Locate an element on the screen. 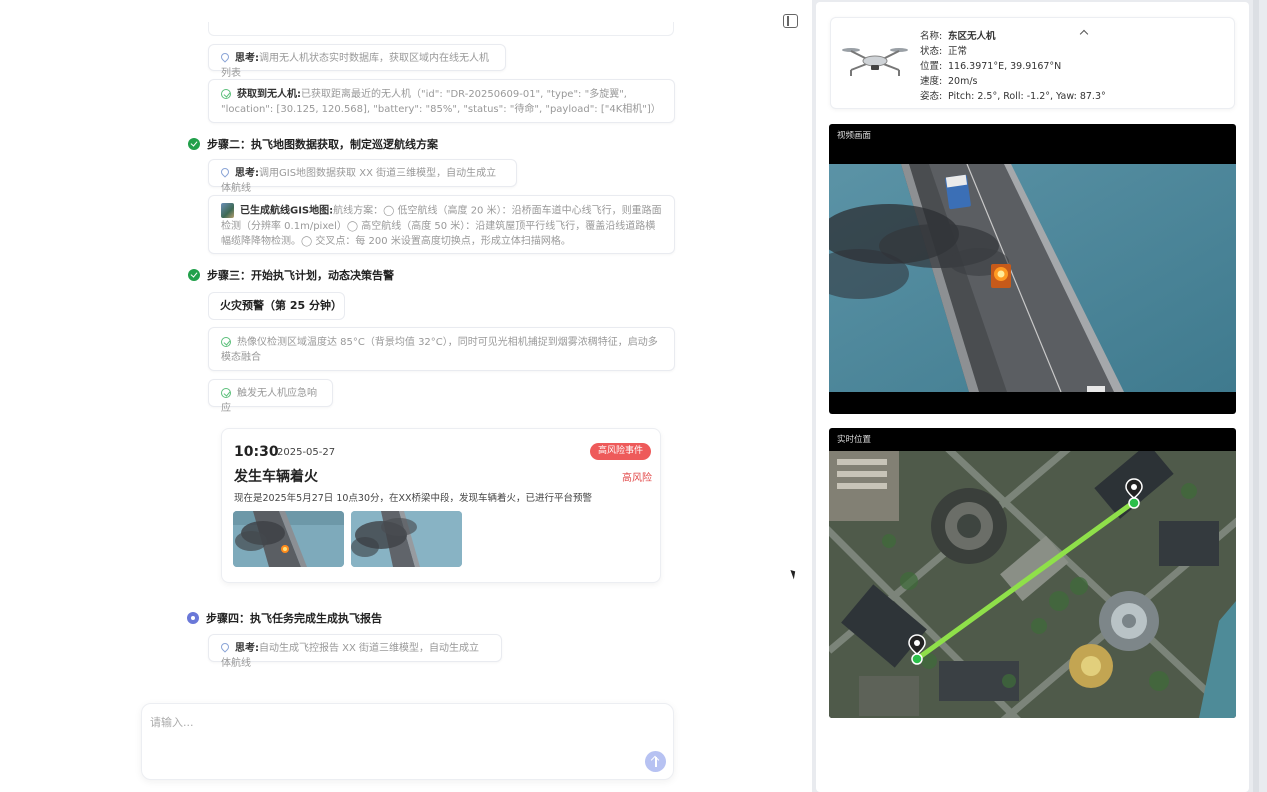  think-card: 思考:调用GIS地图数据获取 XX 街道三维模型，自动生成立体航线 is located at coordinates (362, 176).